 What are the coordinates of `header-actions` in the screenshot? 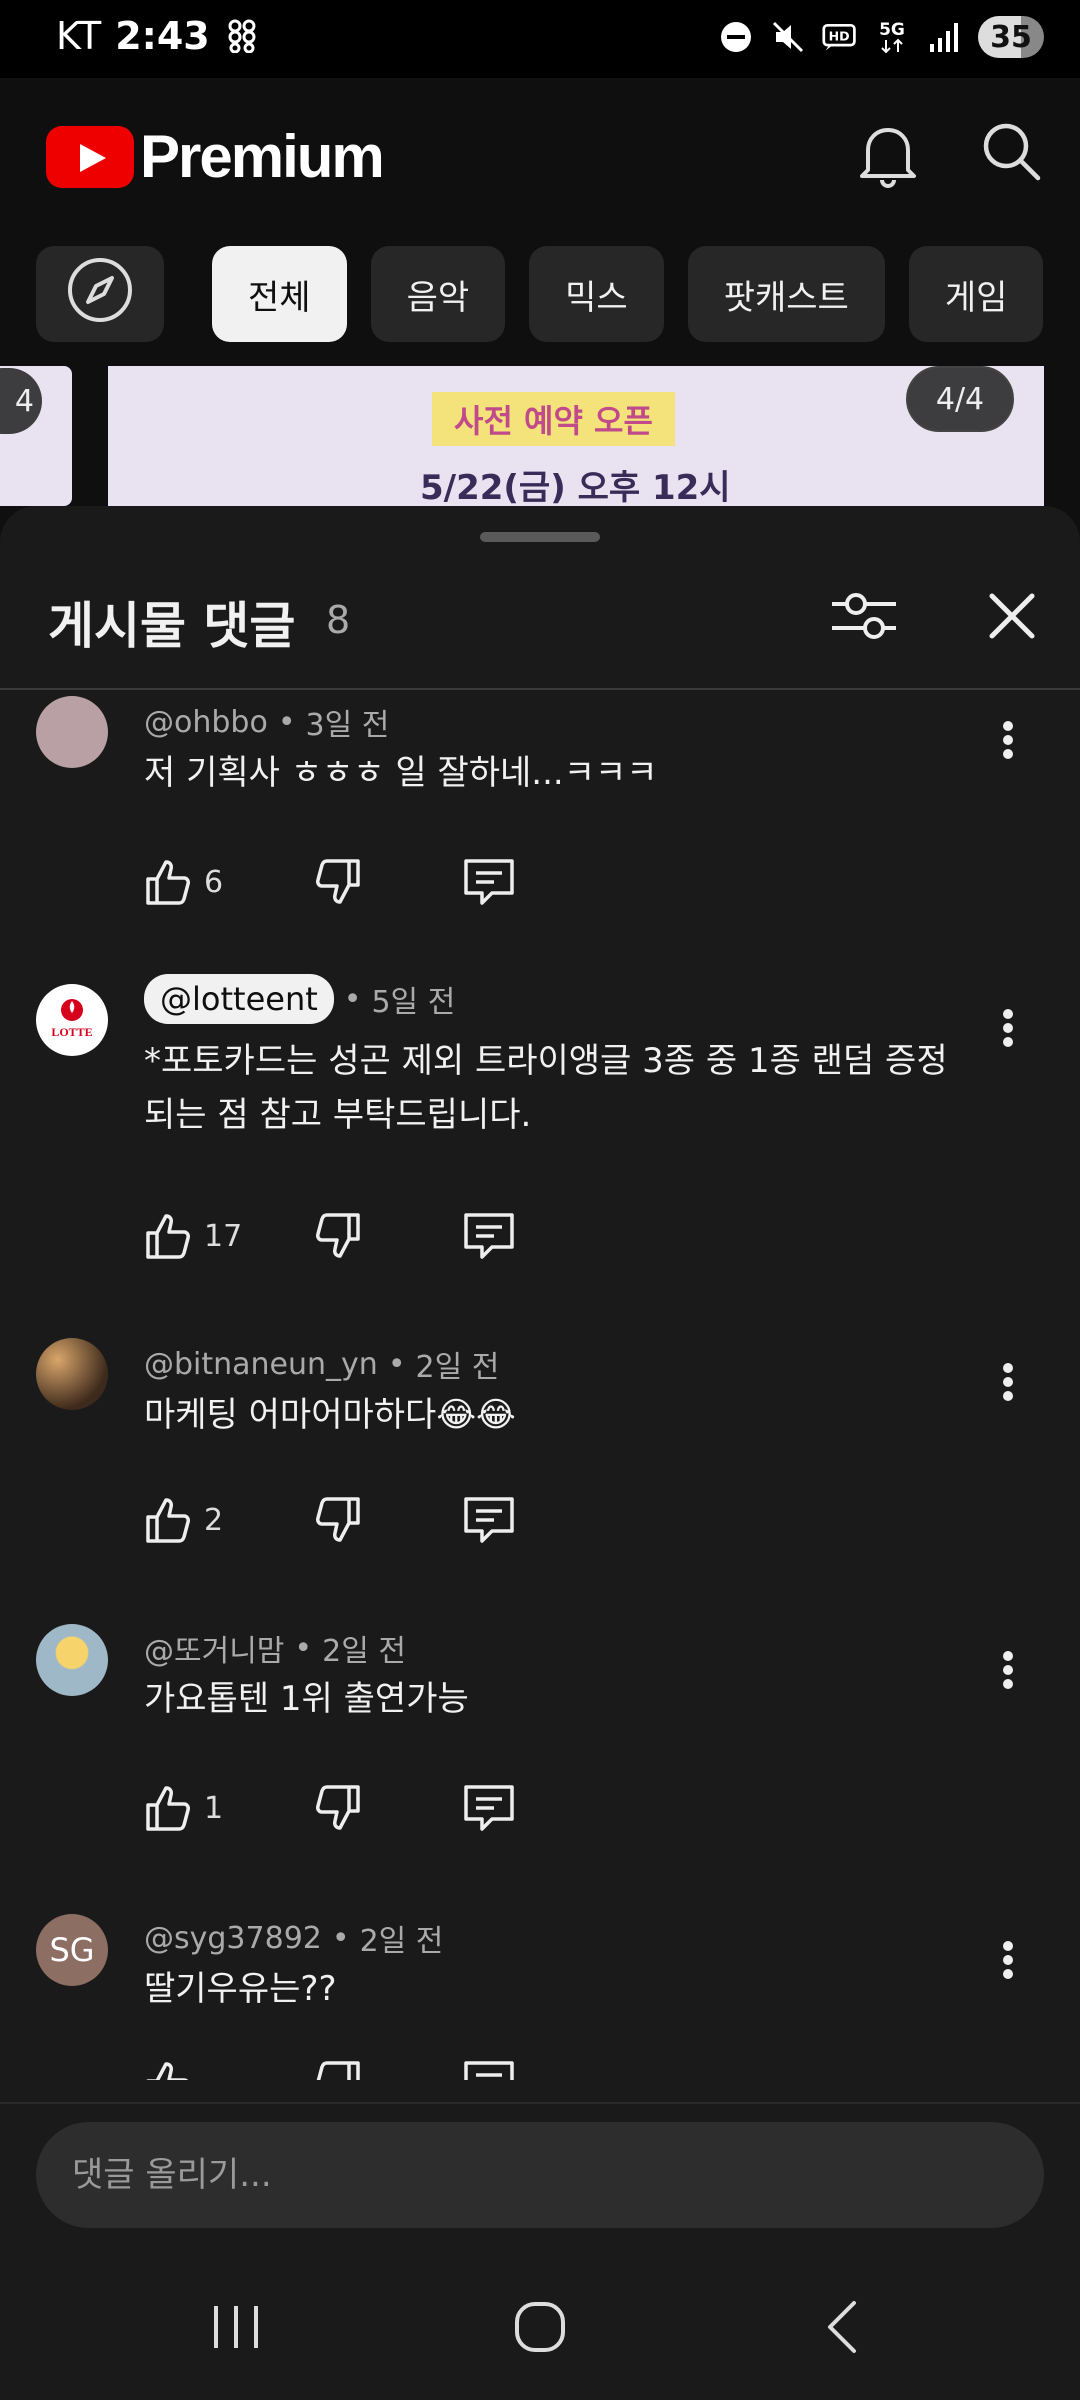 It's located at (949, 156).